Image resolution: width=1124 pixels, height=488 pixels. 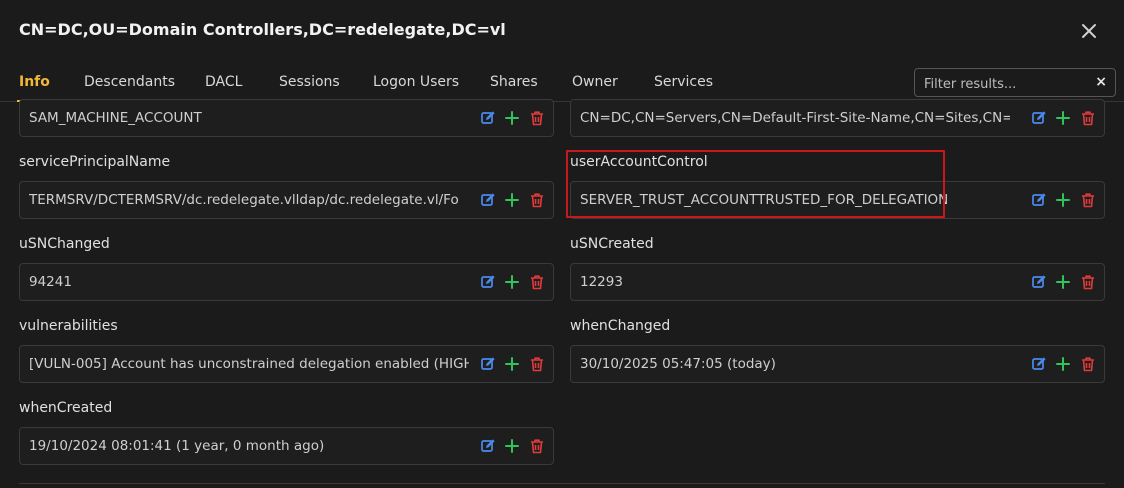 What do you see at coordinates (601, 282) in the screenshot?
I see `field-value: 12293` at bounding box center [601, 282].